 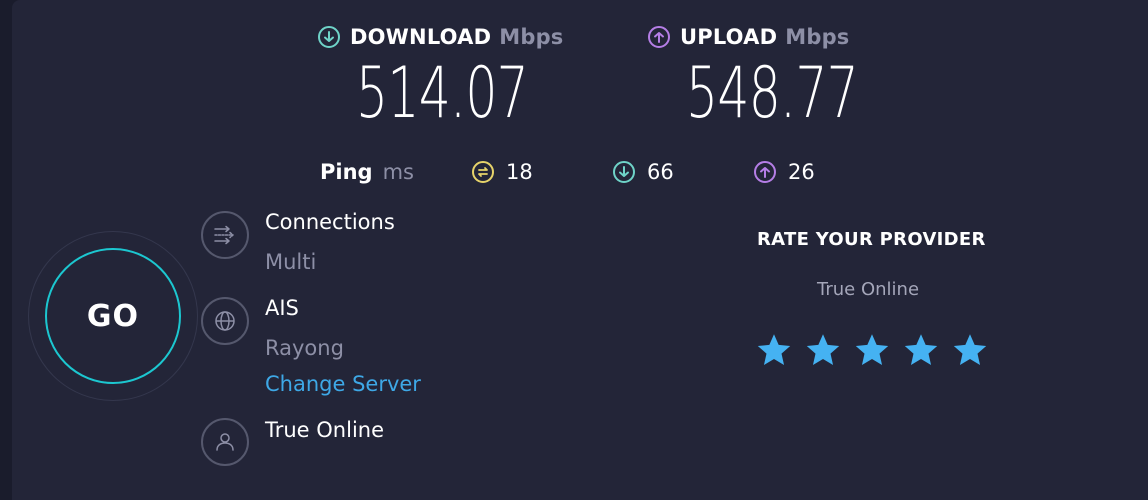 I want to click on download-header: DOWNLOAD Mbps, so click(x=441, y=37).